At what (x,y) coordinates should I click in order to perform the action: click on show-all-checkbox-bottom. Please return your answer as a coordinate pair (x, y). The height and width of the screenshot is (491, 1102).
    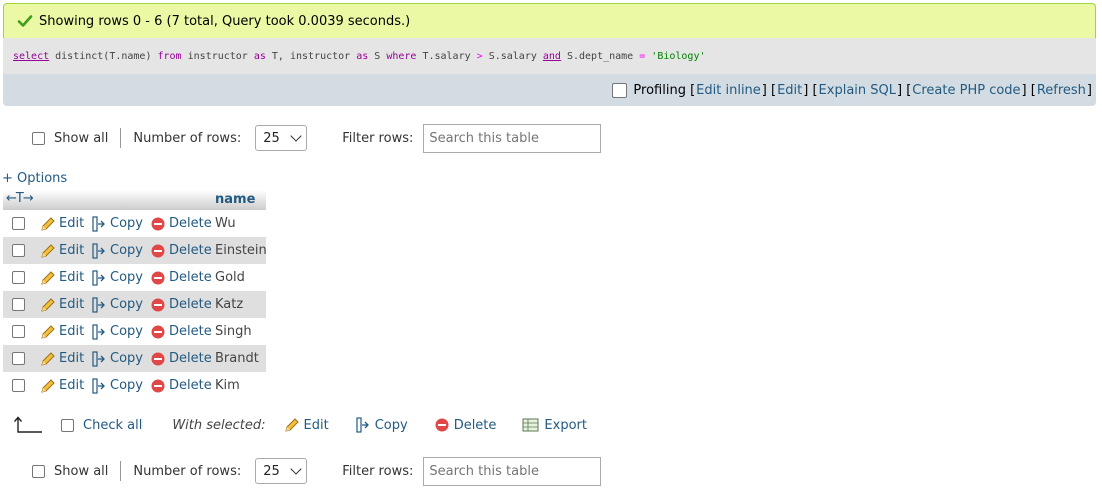
    Looking at the image, I should click on (38, 471).